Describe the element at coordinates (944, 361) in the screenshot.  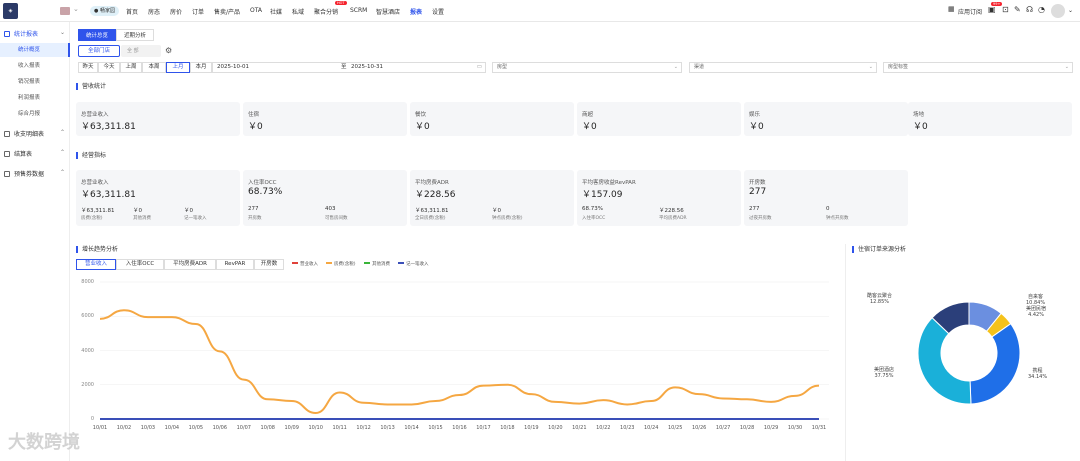
I see `donut-slice-美团酒店` at that location.